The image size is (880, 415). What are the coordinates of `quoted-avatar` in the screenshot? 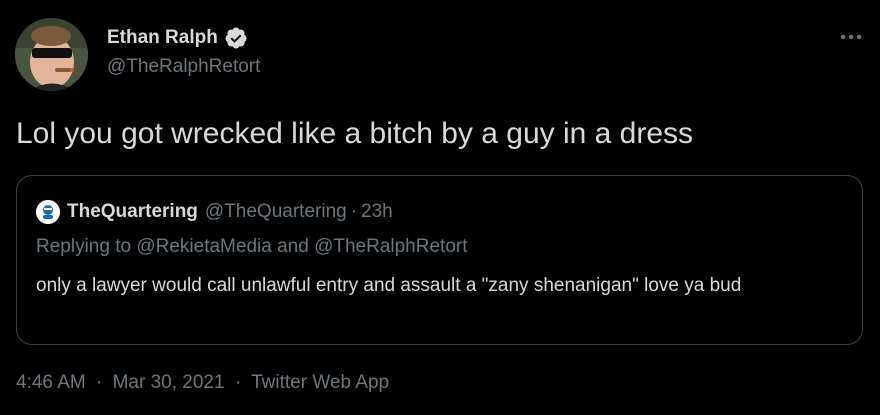 It's located at (48, 212).